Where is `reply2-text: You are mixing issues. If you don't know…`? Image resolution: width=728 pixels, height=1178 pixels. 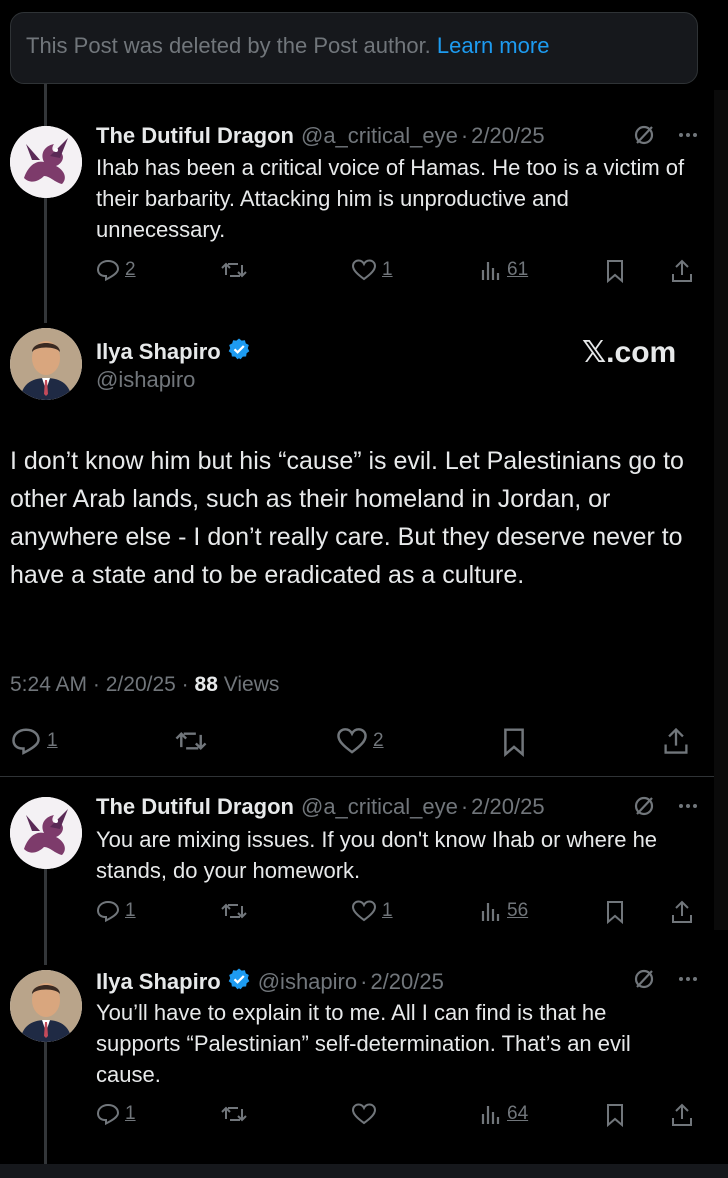
reply2-text: You are mixing issues. If you don't know… is located at coordinates (377, 855).